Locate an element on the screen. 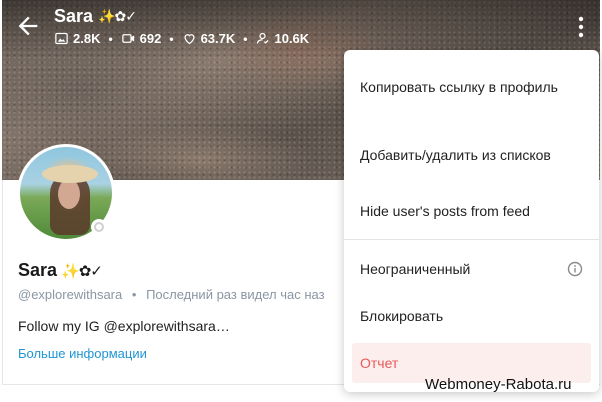  top-bar: Sara ✨✿✓ 2.8K • 692 • 63.7K • 10.6K is located at coordinates (301, 28).